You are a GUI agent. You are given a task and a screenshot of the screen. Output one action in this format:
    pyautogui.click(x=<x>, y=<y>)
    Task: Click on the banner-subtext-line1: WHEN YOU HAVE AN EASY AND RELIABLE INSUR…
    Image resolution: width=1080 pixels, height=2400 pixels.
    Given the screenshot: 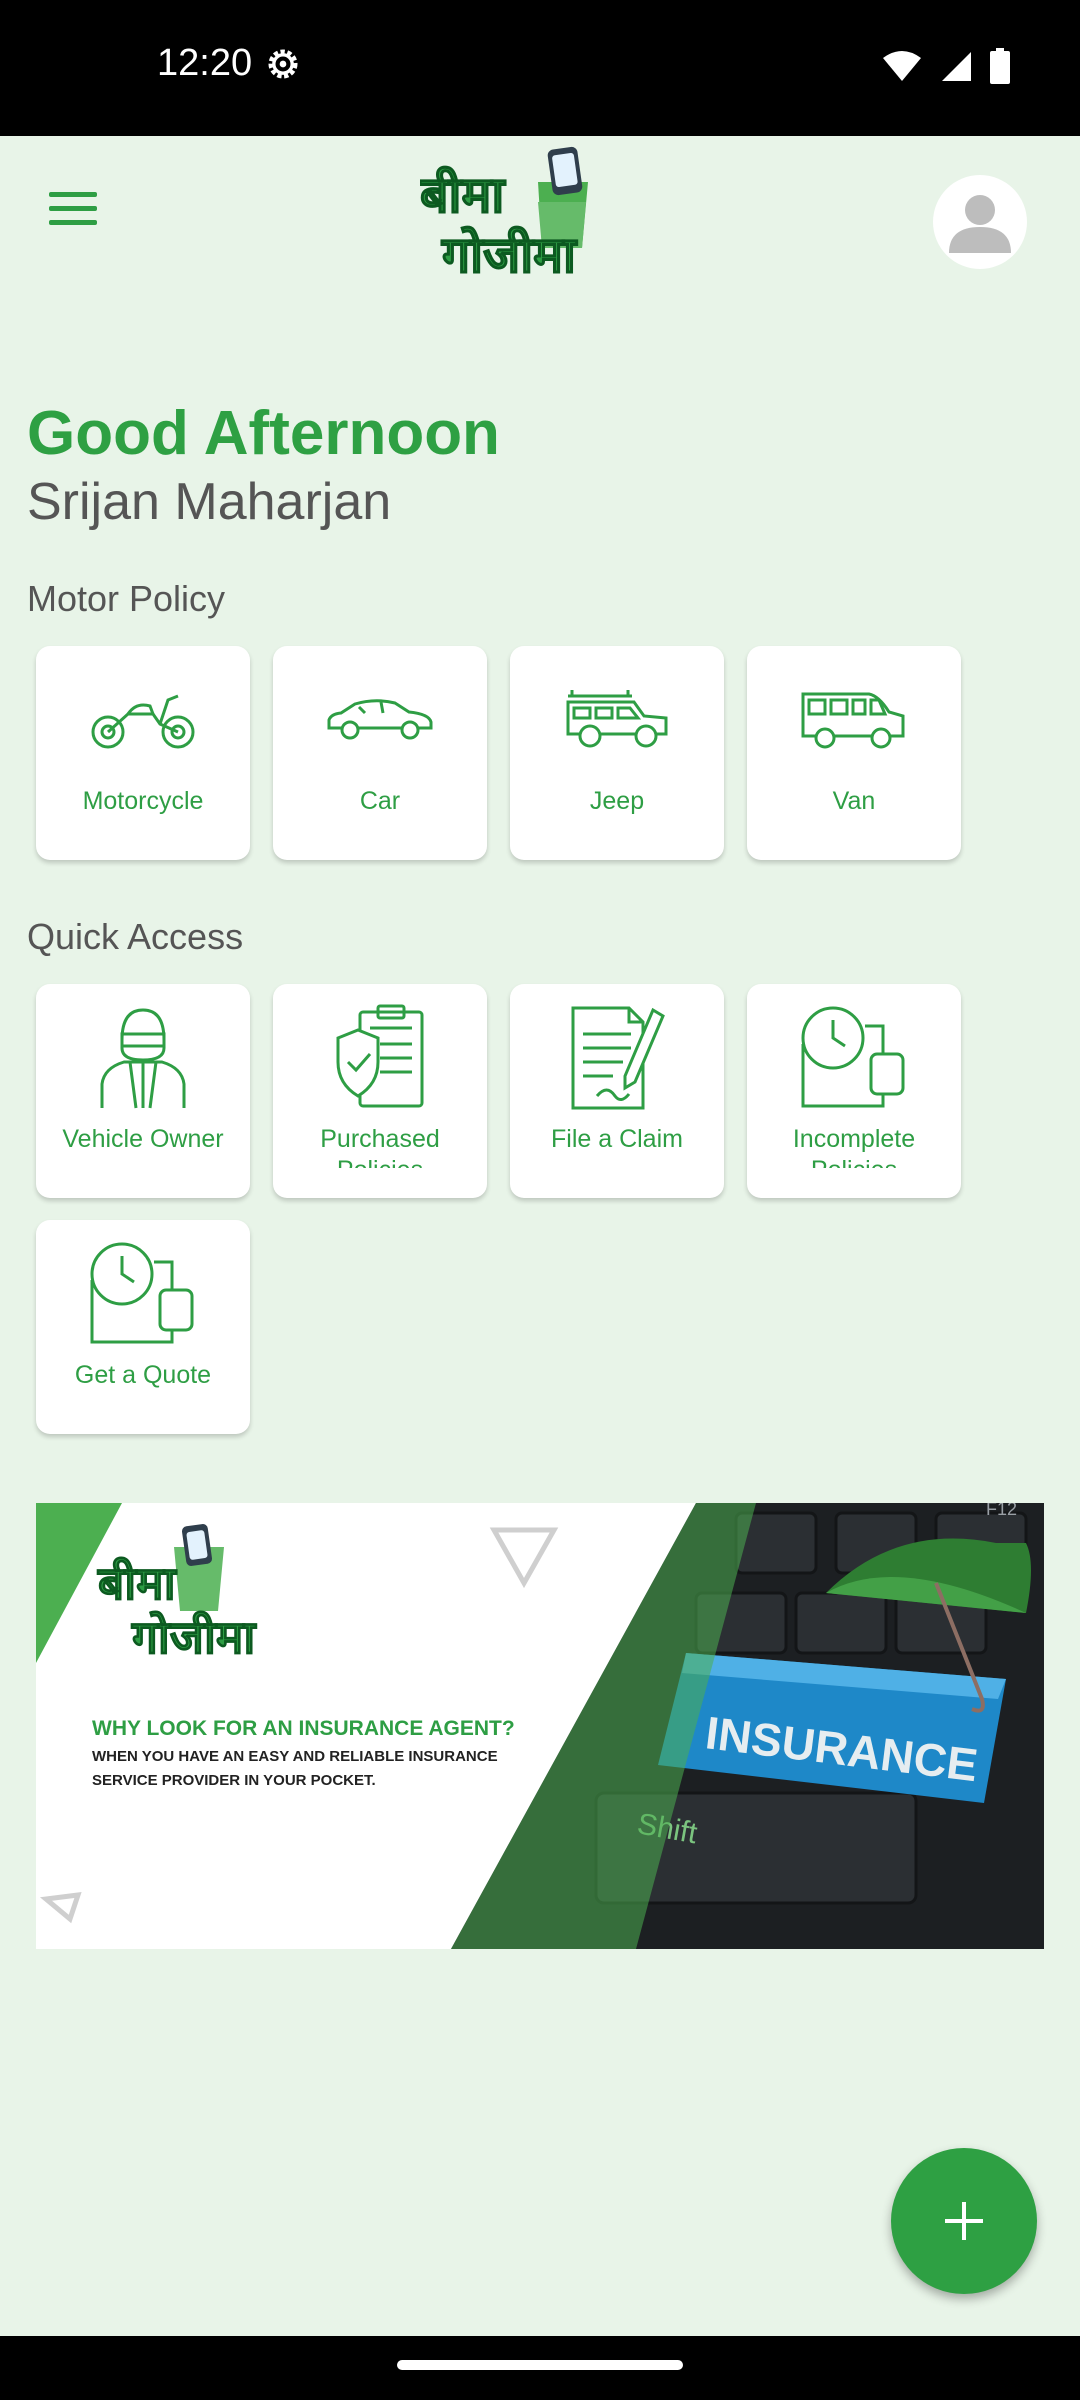 What is the action you would take?
    pyautogui.click(x=295, y=1756)
    